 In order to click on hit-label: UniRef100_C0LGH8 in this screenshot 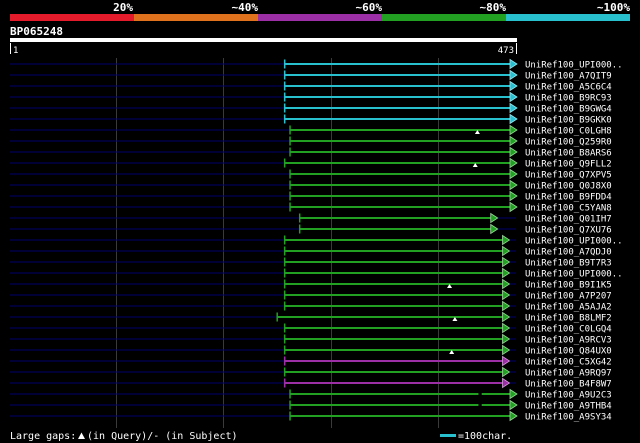, I will do `click(568, 132)`.